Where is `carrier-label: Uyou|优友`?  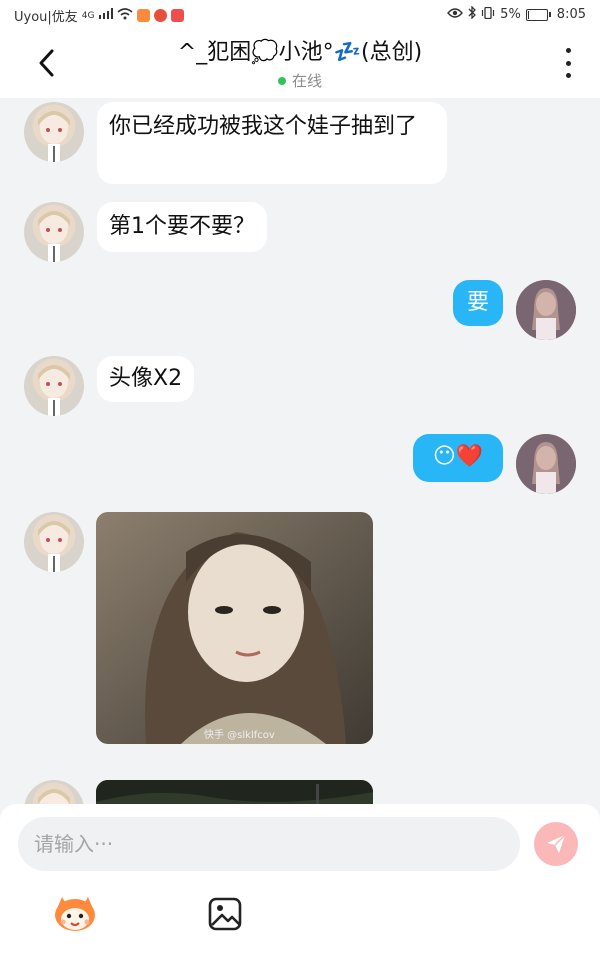 carrier-label: Uyou|优友 is located at coordinates (46, 17).